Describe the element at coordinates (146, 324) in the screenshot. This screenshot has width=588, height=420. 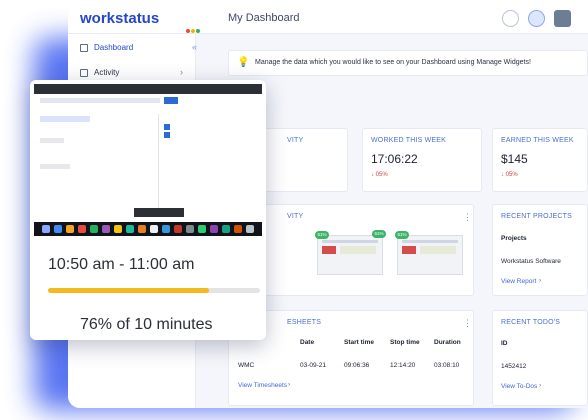
I see `activity-percent-text: 76% of 10 minutes` at that location.